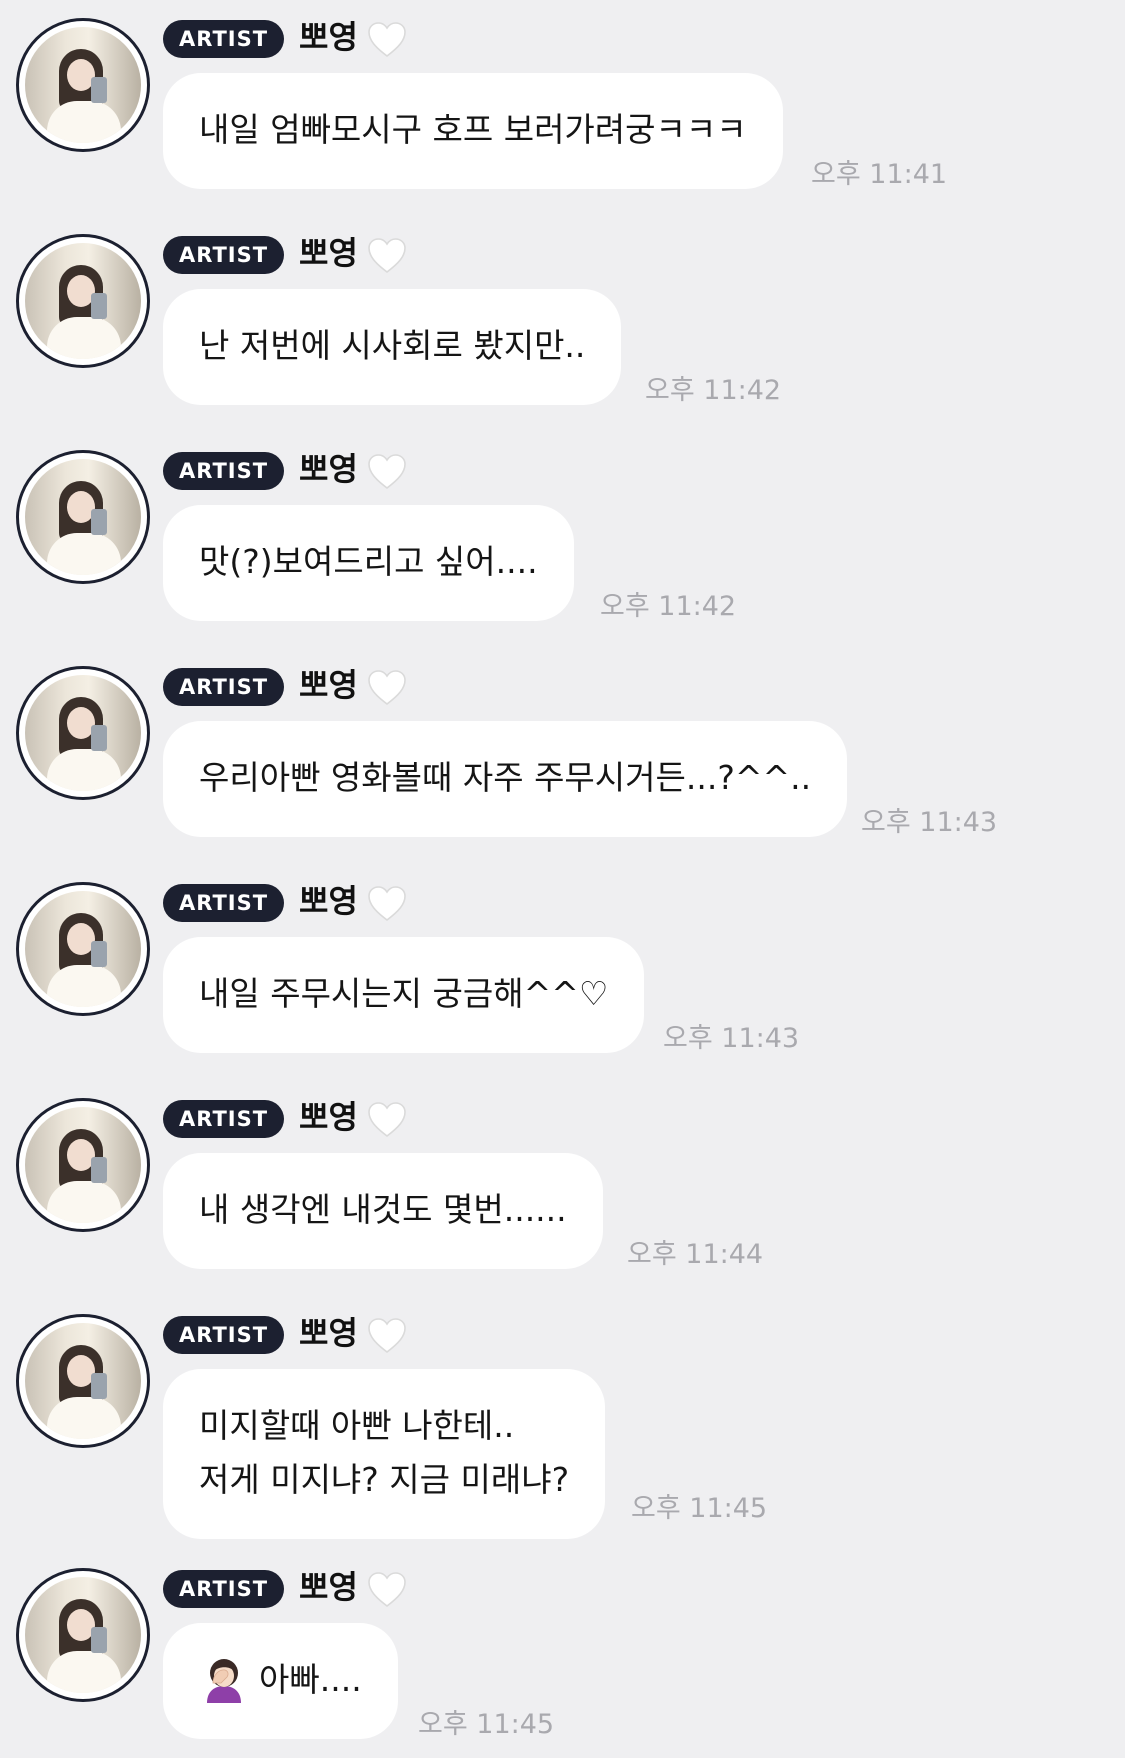  Describe the element at coordinates (879, 174) in the screenshot. I see `message-time: 오후 11:41` at that location.